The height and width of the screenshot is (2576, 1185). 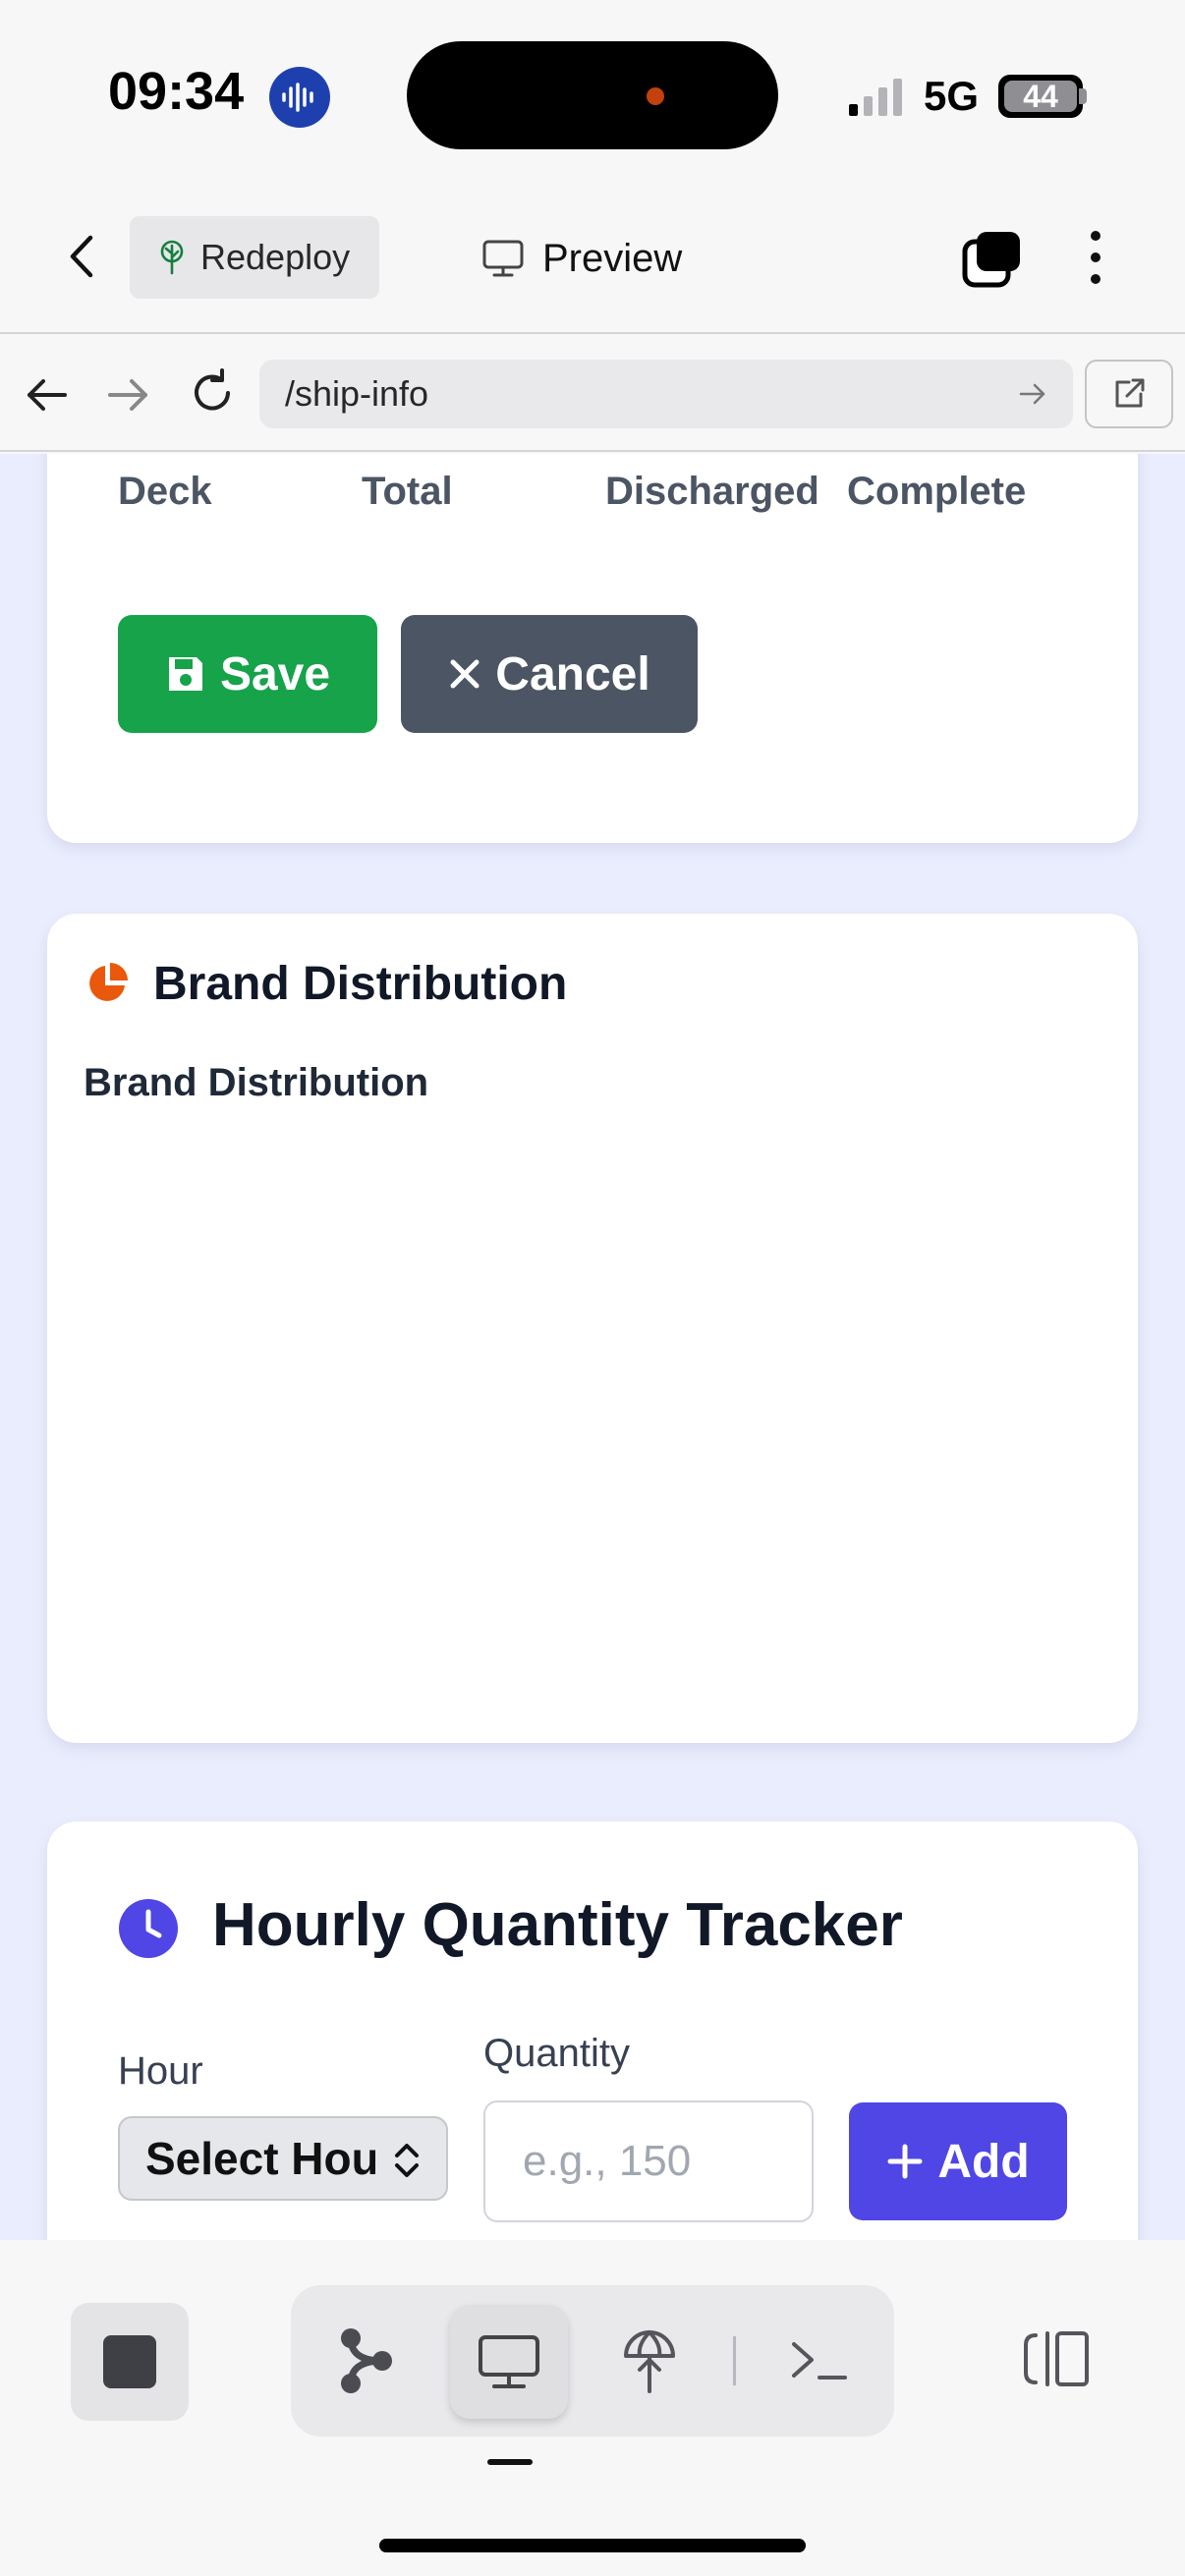 What do you see at coordinates (984, 2161) in the screenshot?
I see `add-label: Add` at bounding box center [984, 2161].